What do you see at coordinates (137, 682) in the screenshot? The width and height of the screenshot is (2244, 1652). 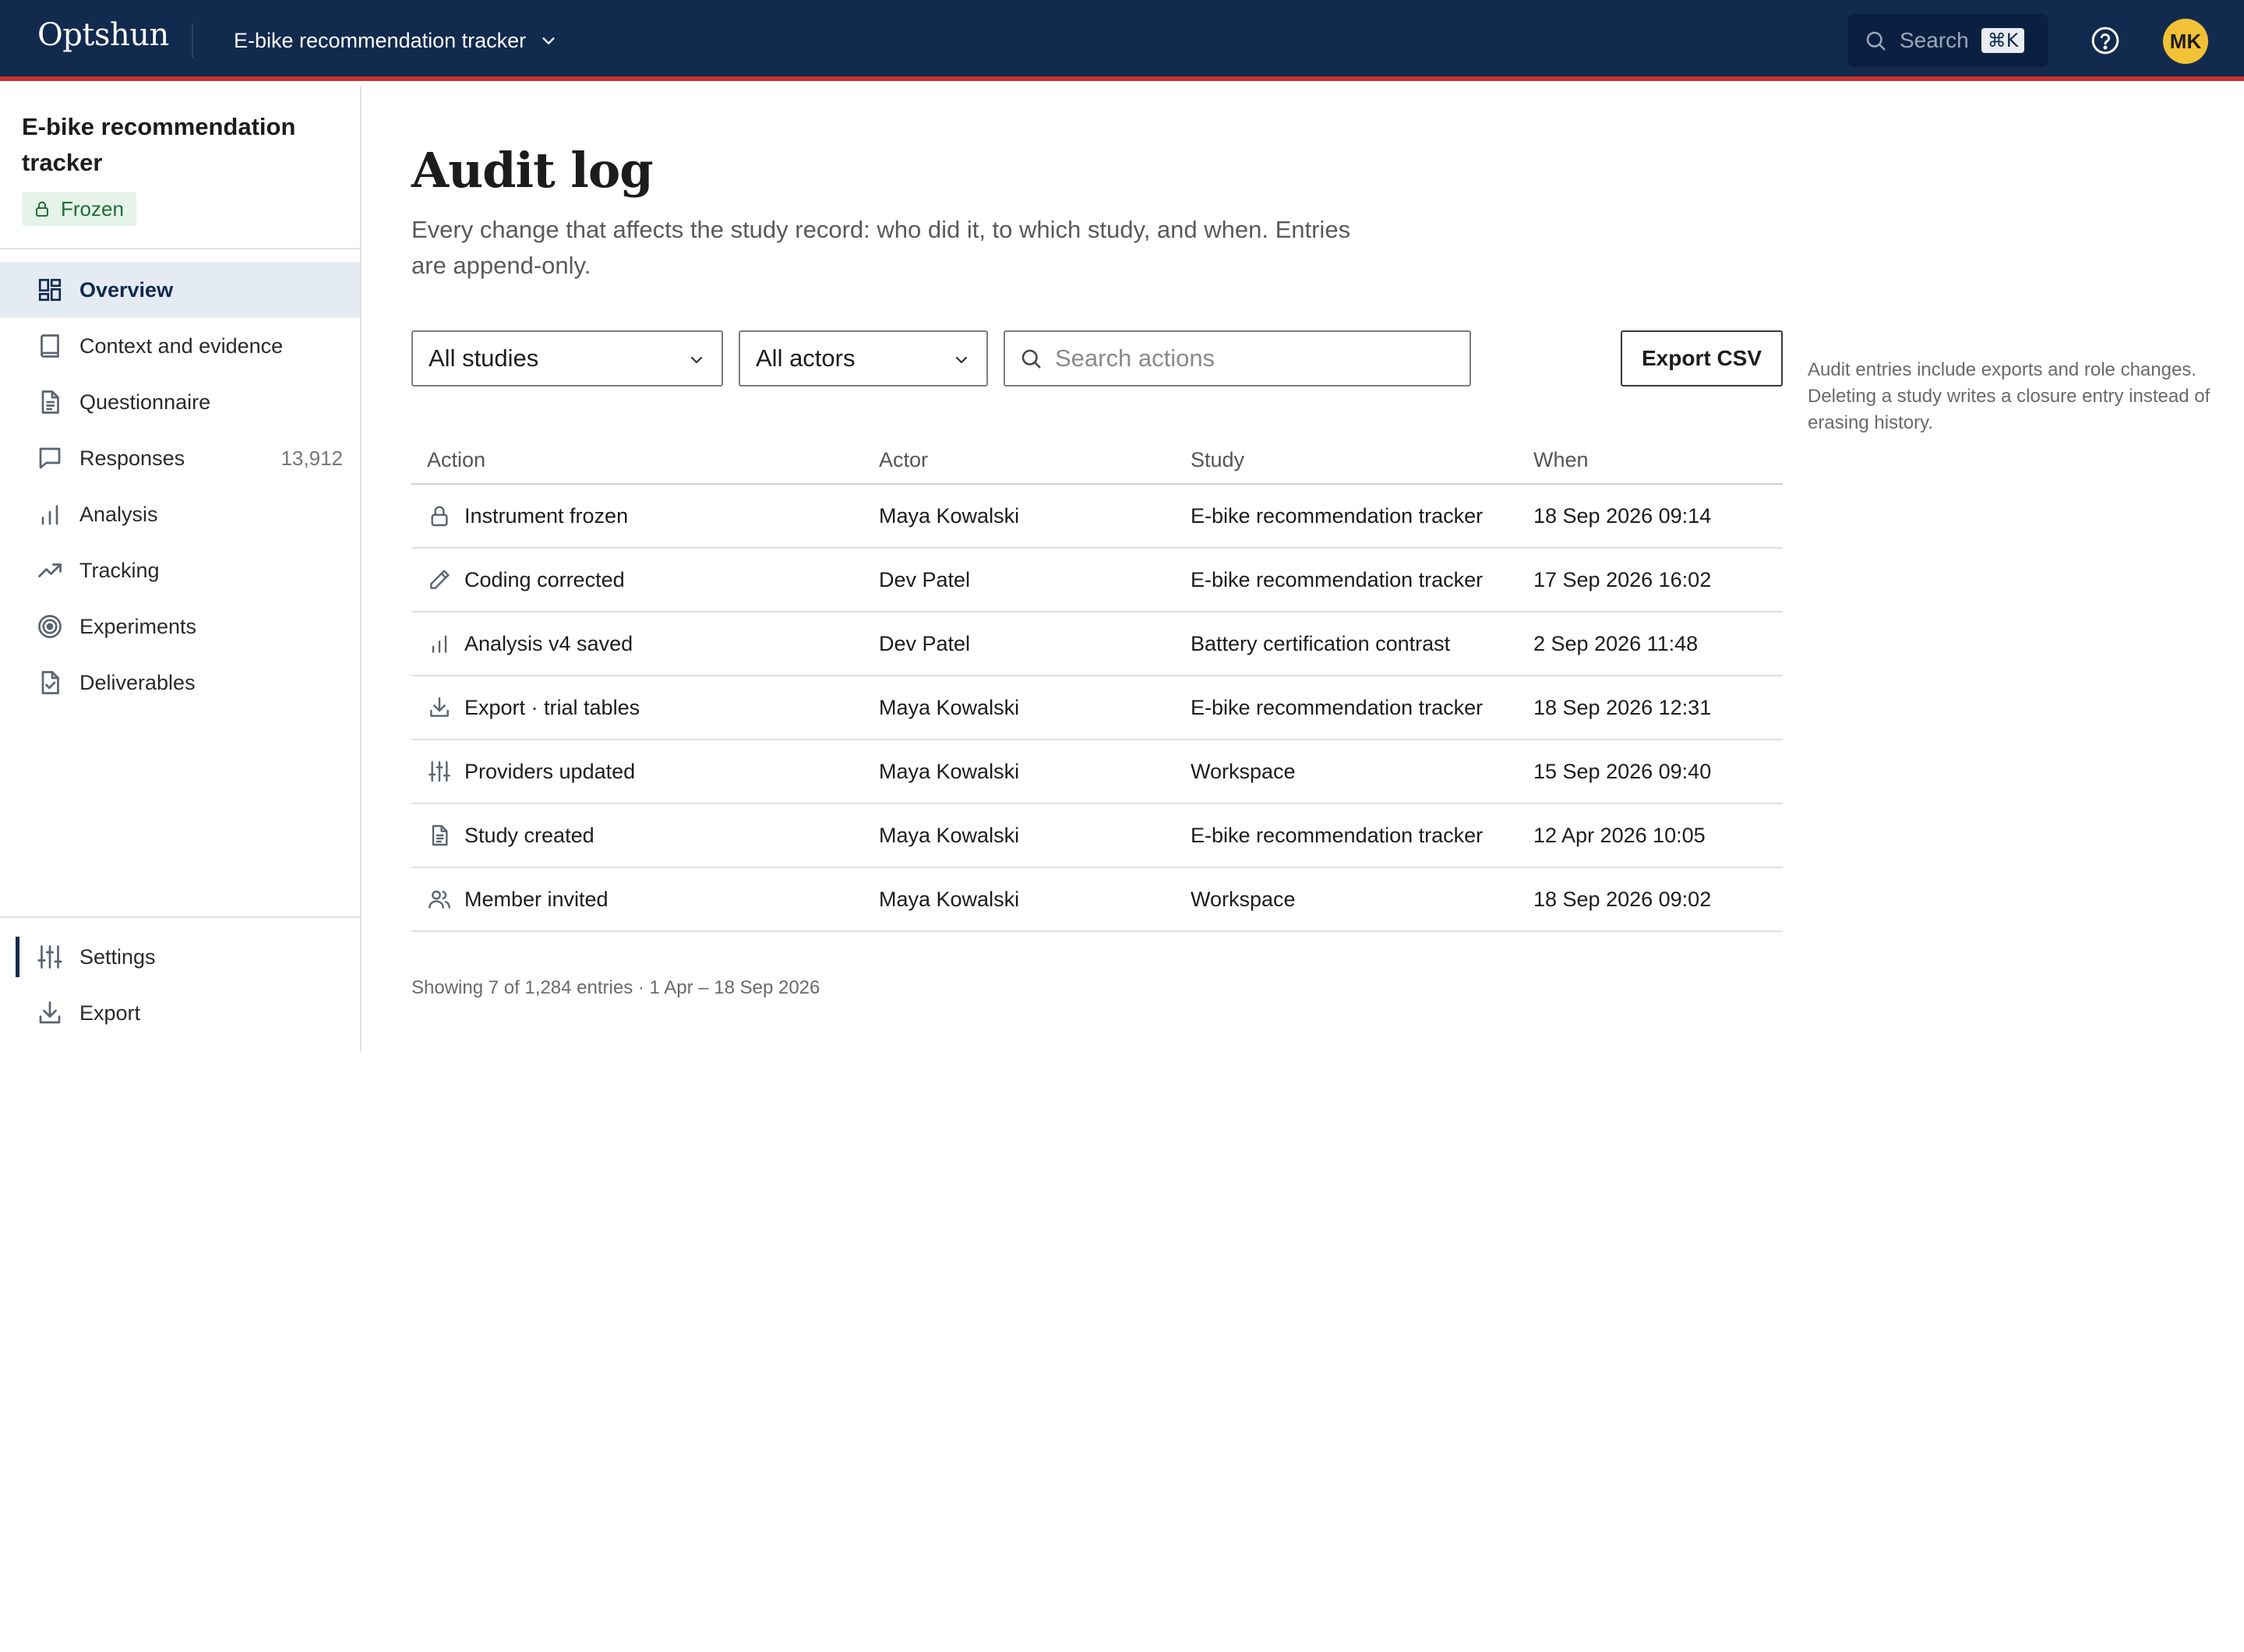 I see `sidebar-item-label: Deliverables` at bounding box center [137, 682].